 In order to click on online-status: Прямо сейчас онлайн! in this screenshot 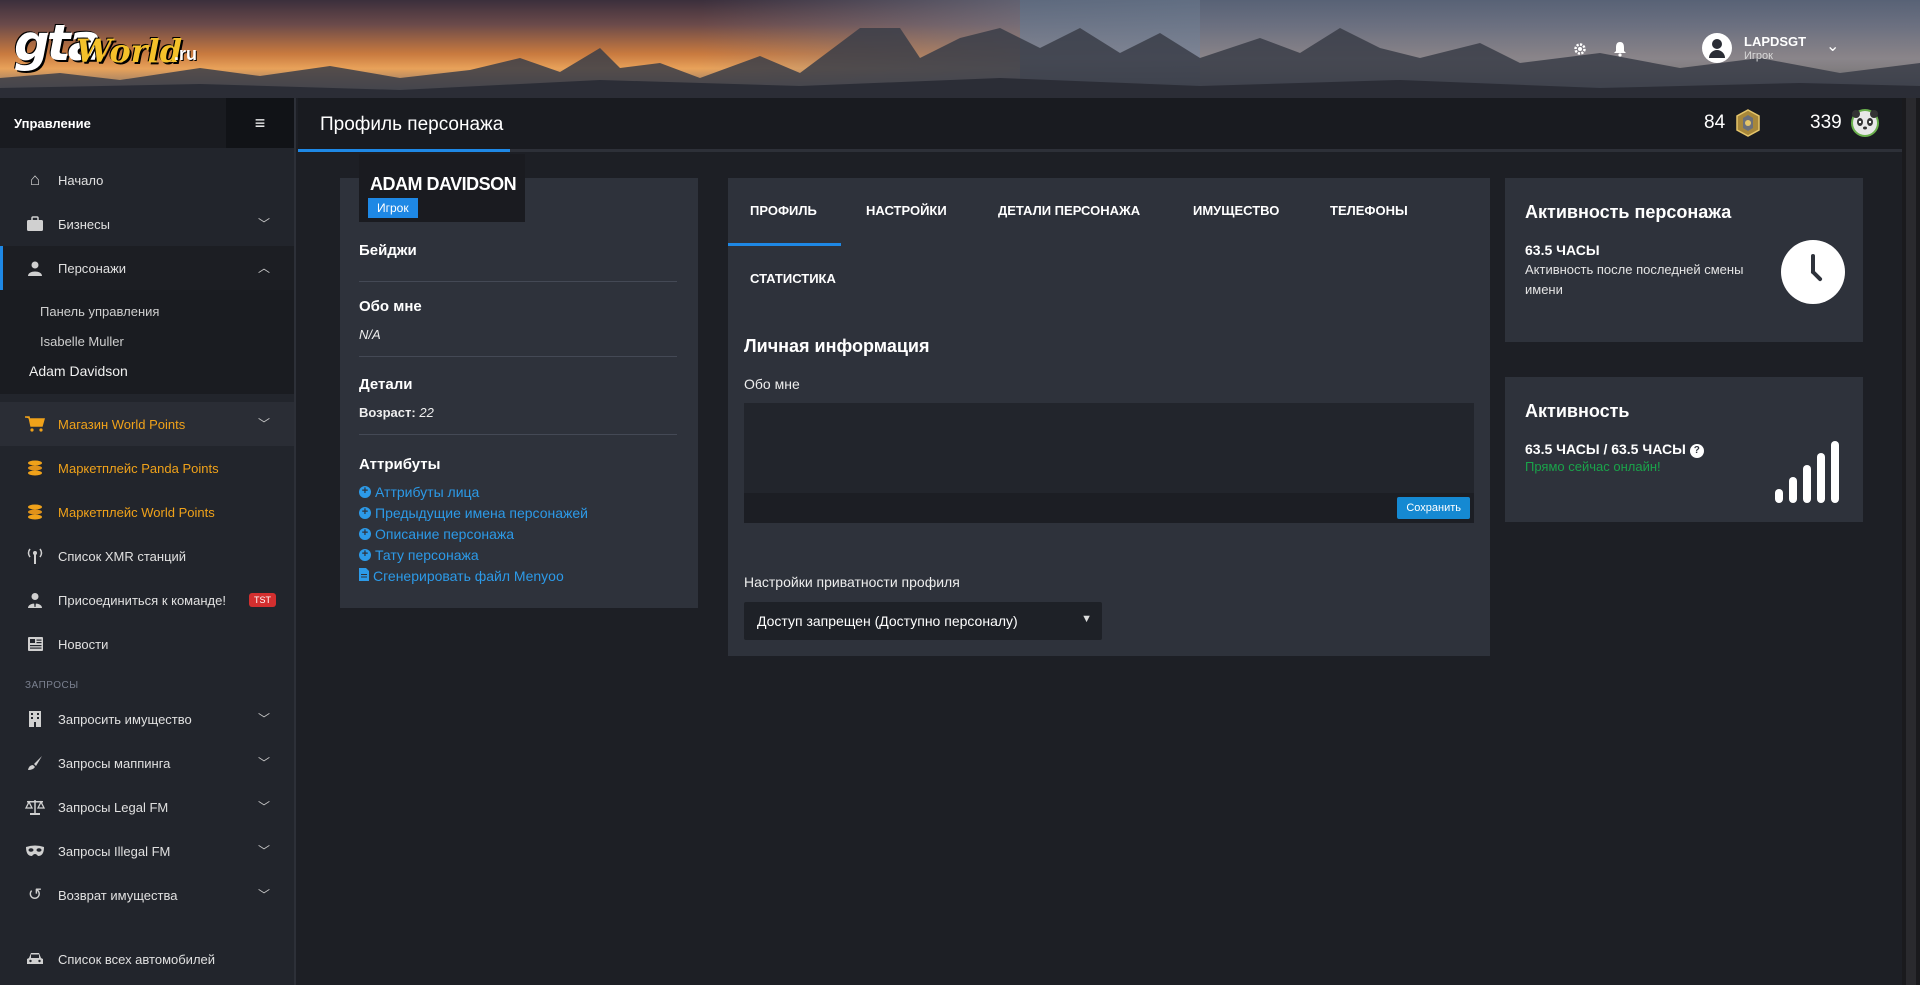, I will do `click(1593, 466)`.